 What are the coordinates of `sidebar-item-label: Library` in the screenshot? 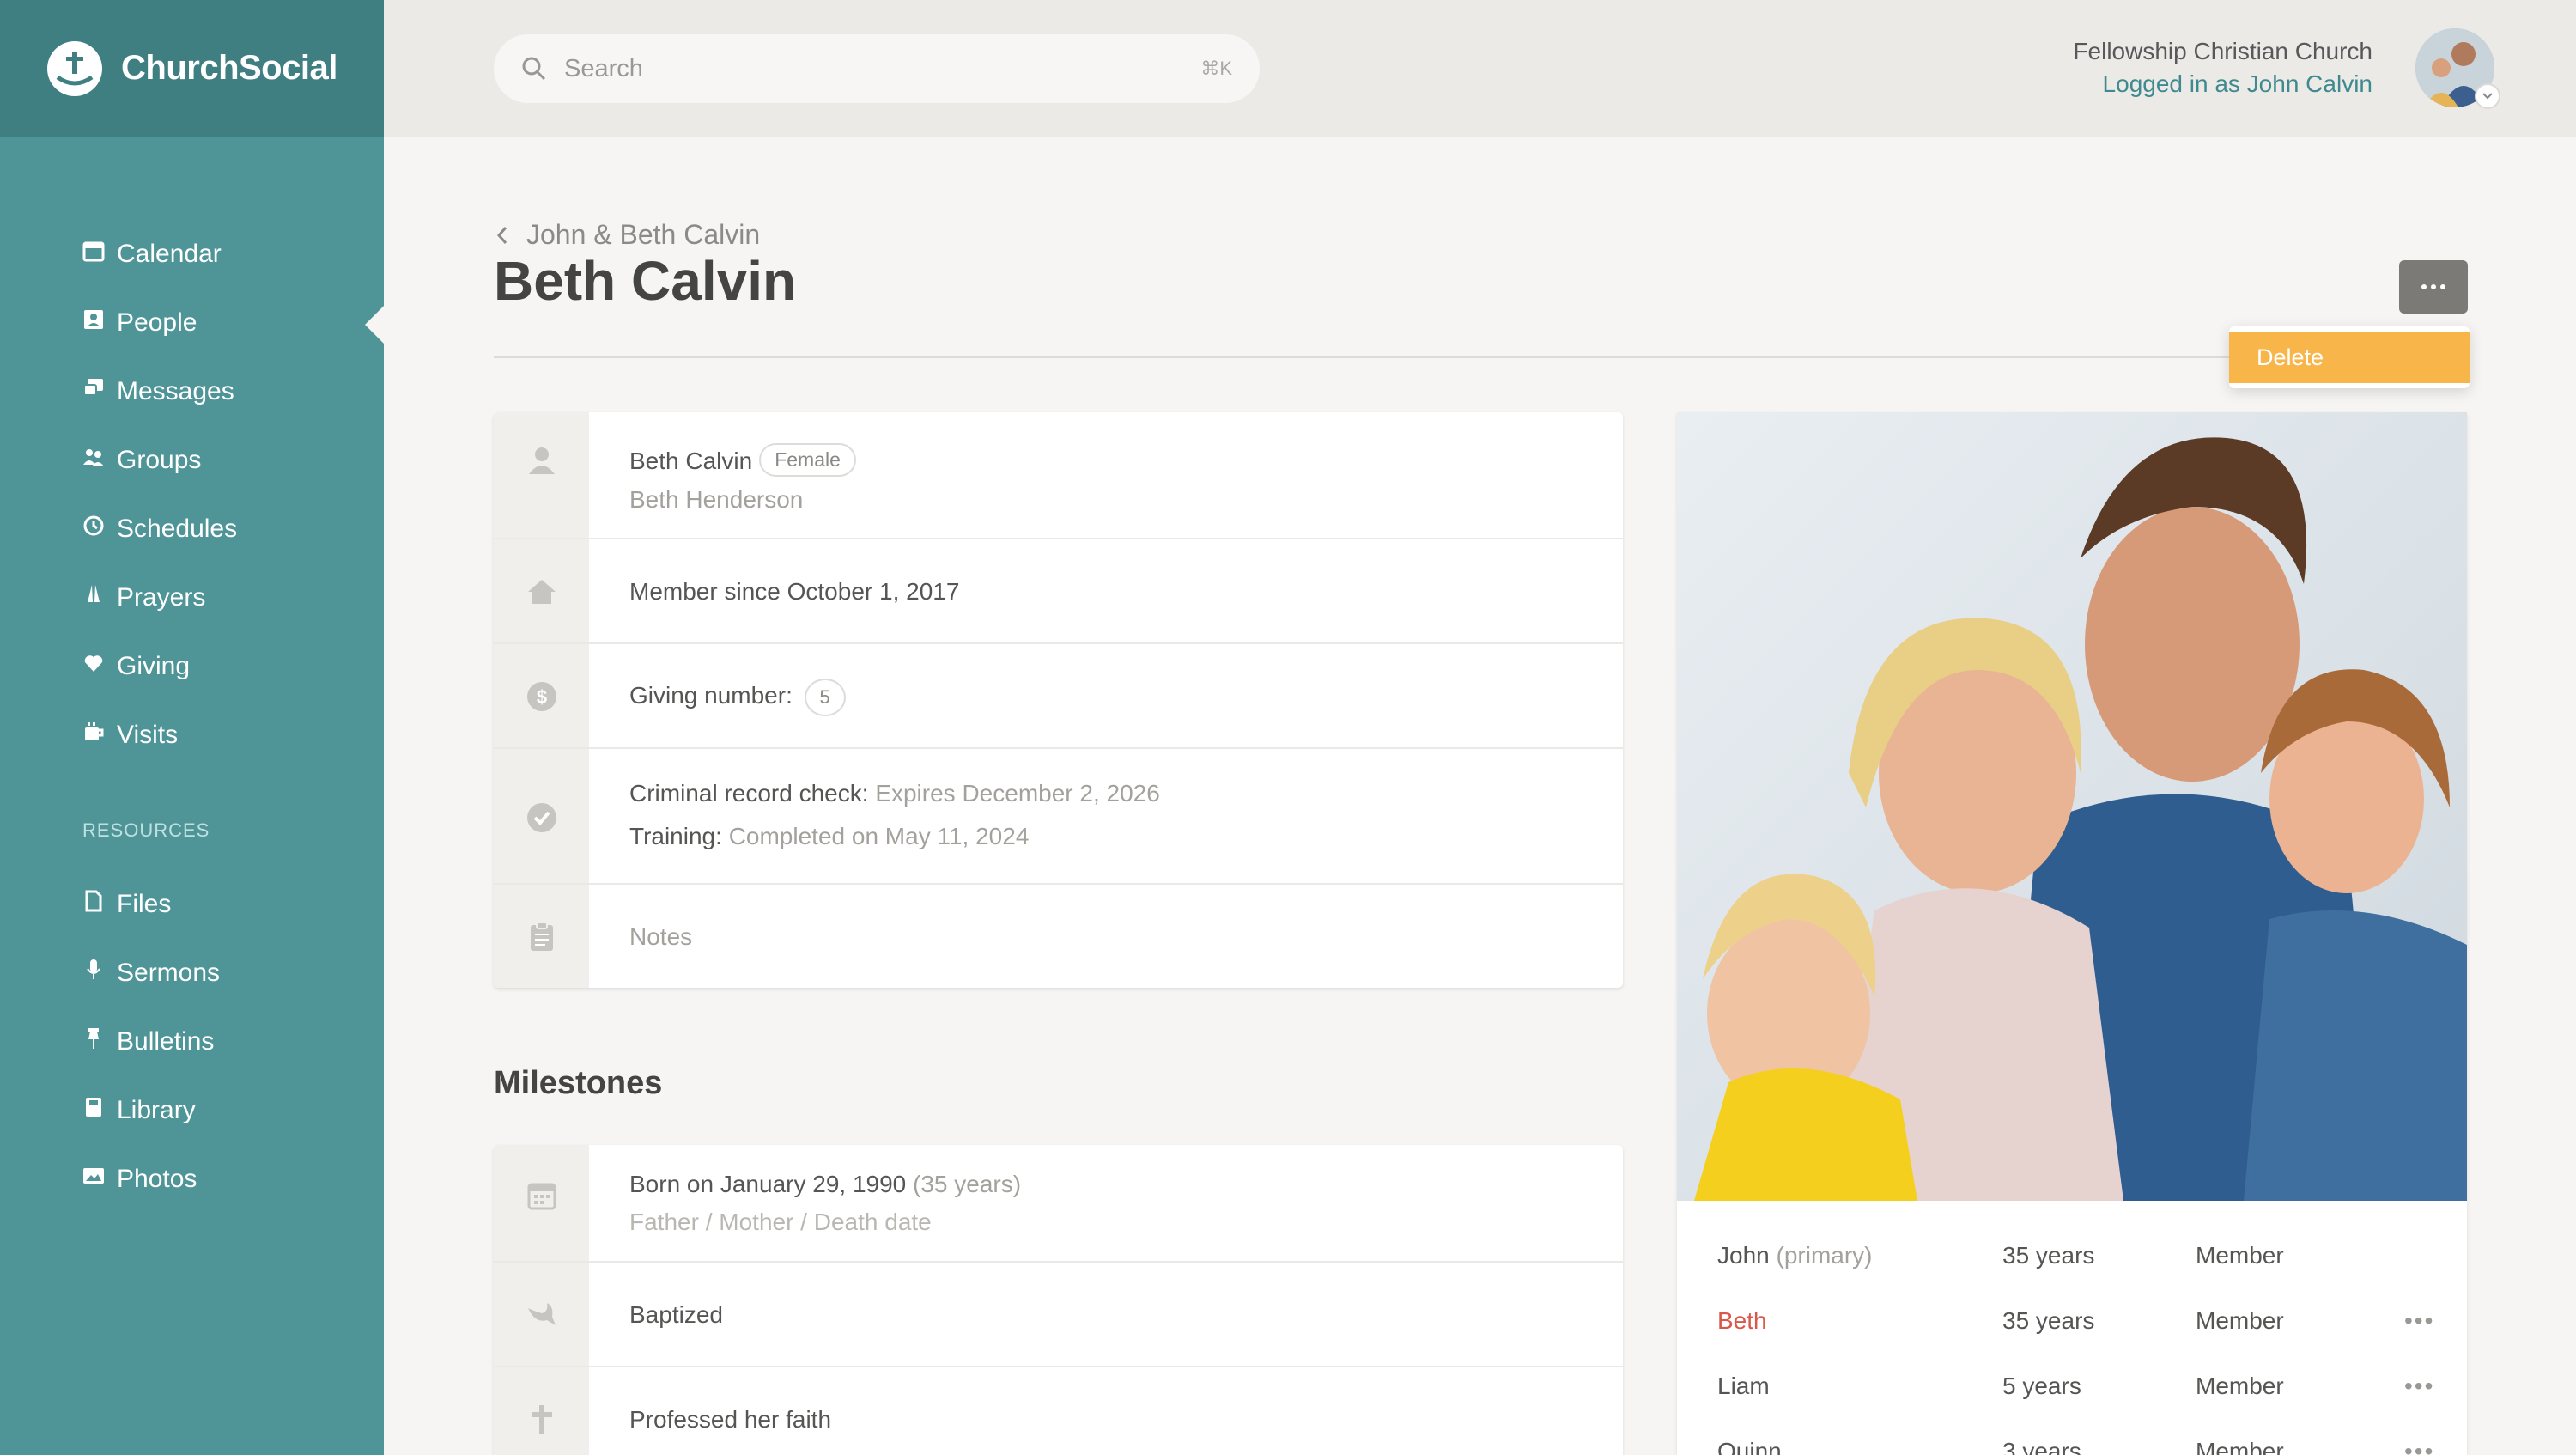 It's located at (156, 1110).